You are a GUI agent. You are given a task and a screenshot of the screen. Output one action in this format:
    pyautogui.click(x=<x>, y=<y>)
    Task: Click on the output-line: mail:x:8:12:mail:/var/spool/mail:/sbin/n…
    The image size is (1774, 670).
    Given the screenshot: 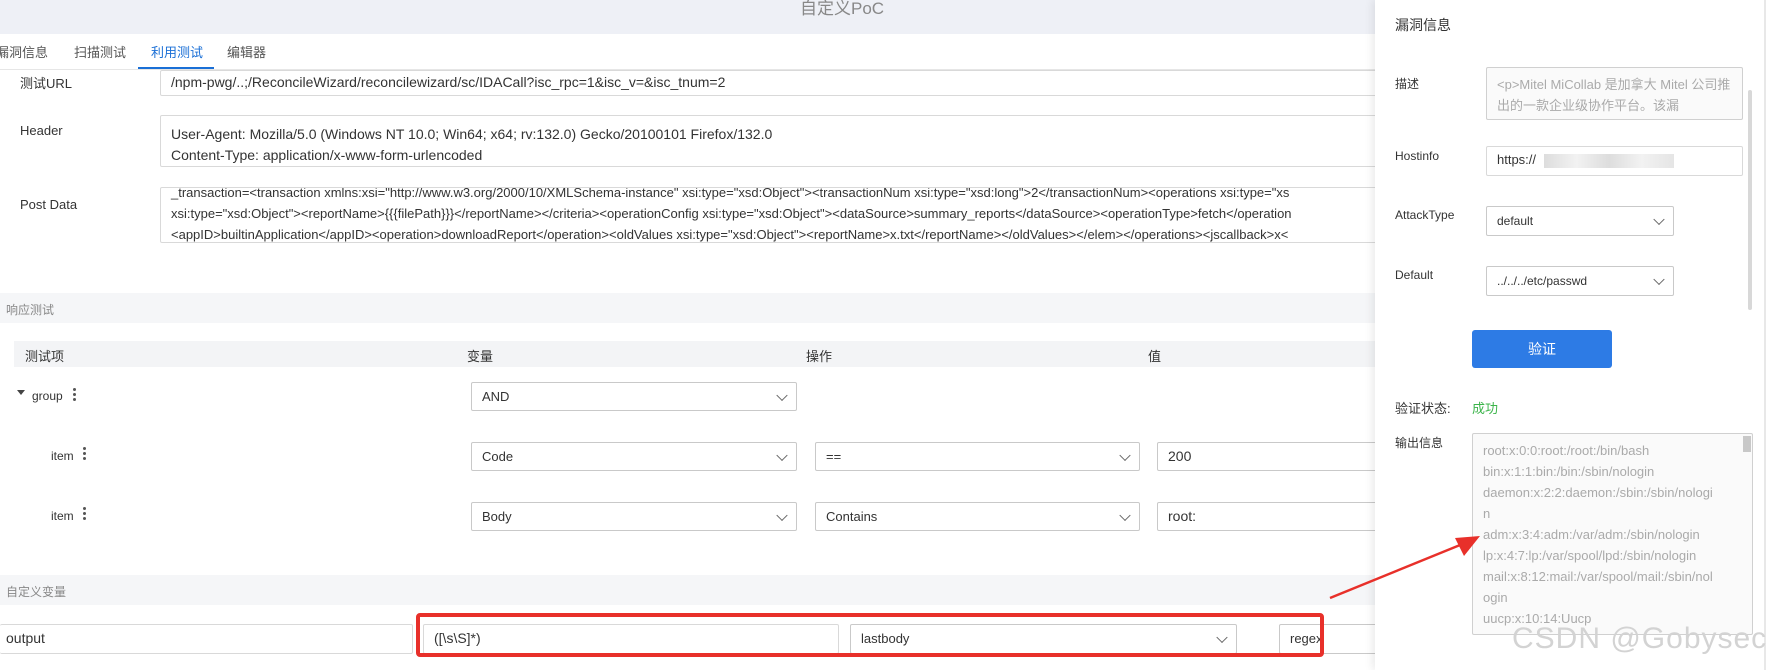 What is the action you would take?
    pyautogui.click(x=1598, y=576)
    